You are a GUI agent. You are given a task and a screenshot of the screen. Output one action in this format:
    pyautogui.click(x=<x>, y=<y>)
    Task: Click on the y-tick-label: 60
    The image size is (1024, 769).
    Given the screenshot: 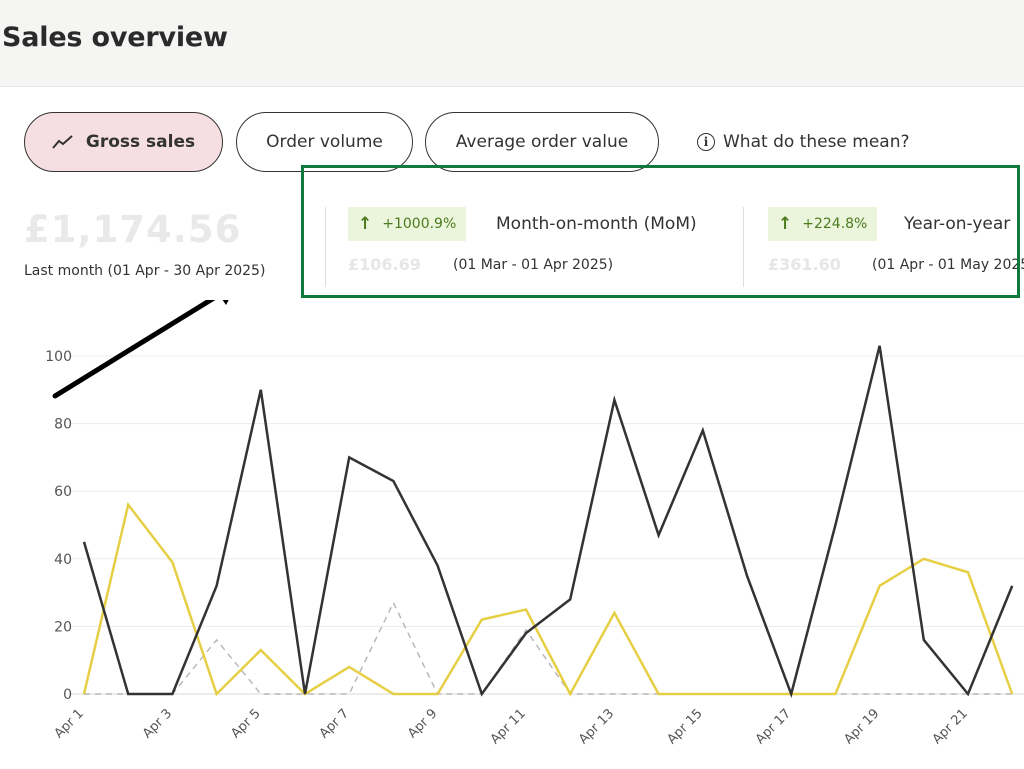 What is the action you would take?
    pyautogui.click(x=63, y=492)
    